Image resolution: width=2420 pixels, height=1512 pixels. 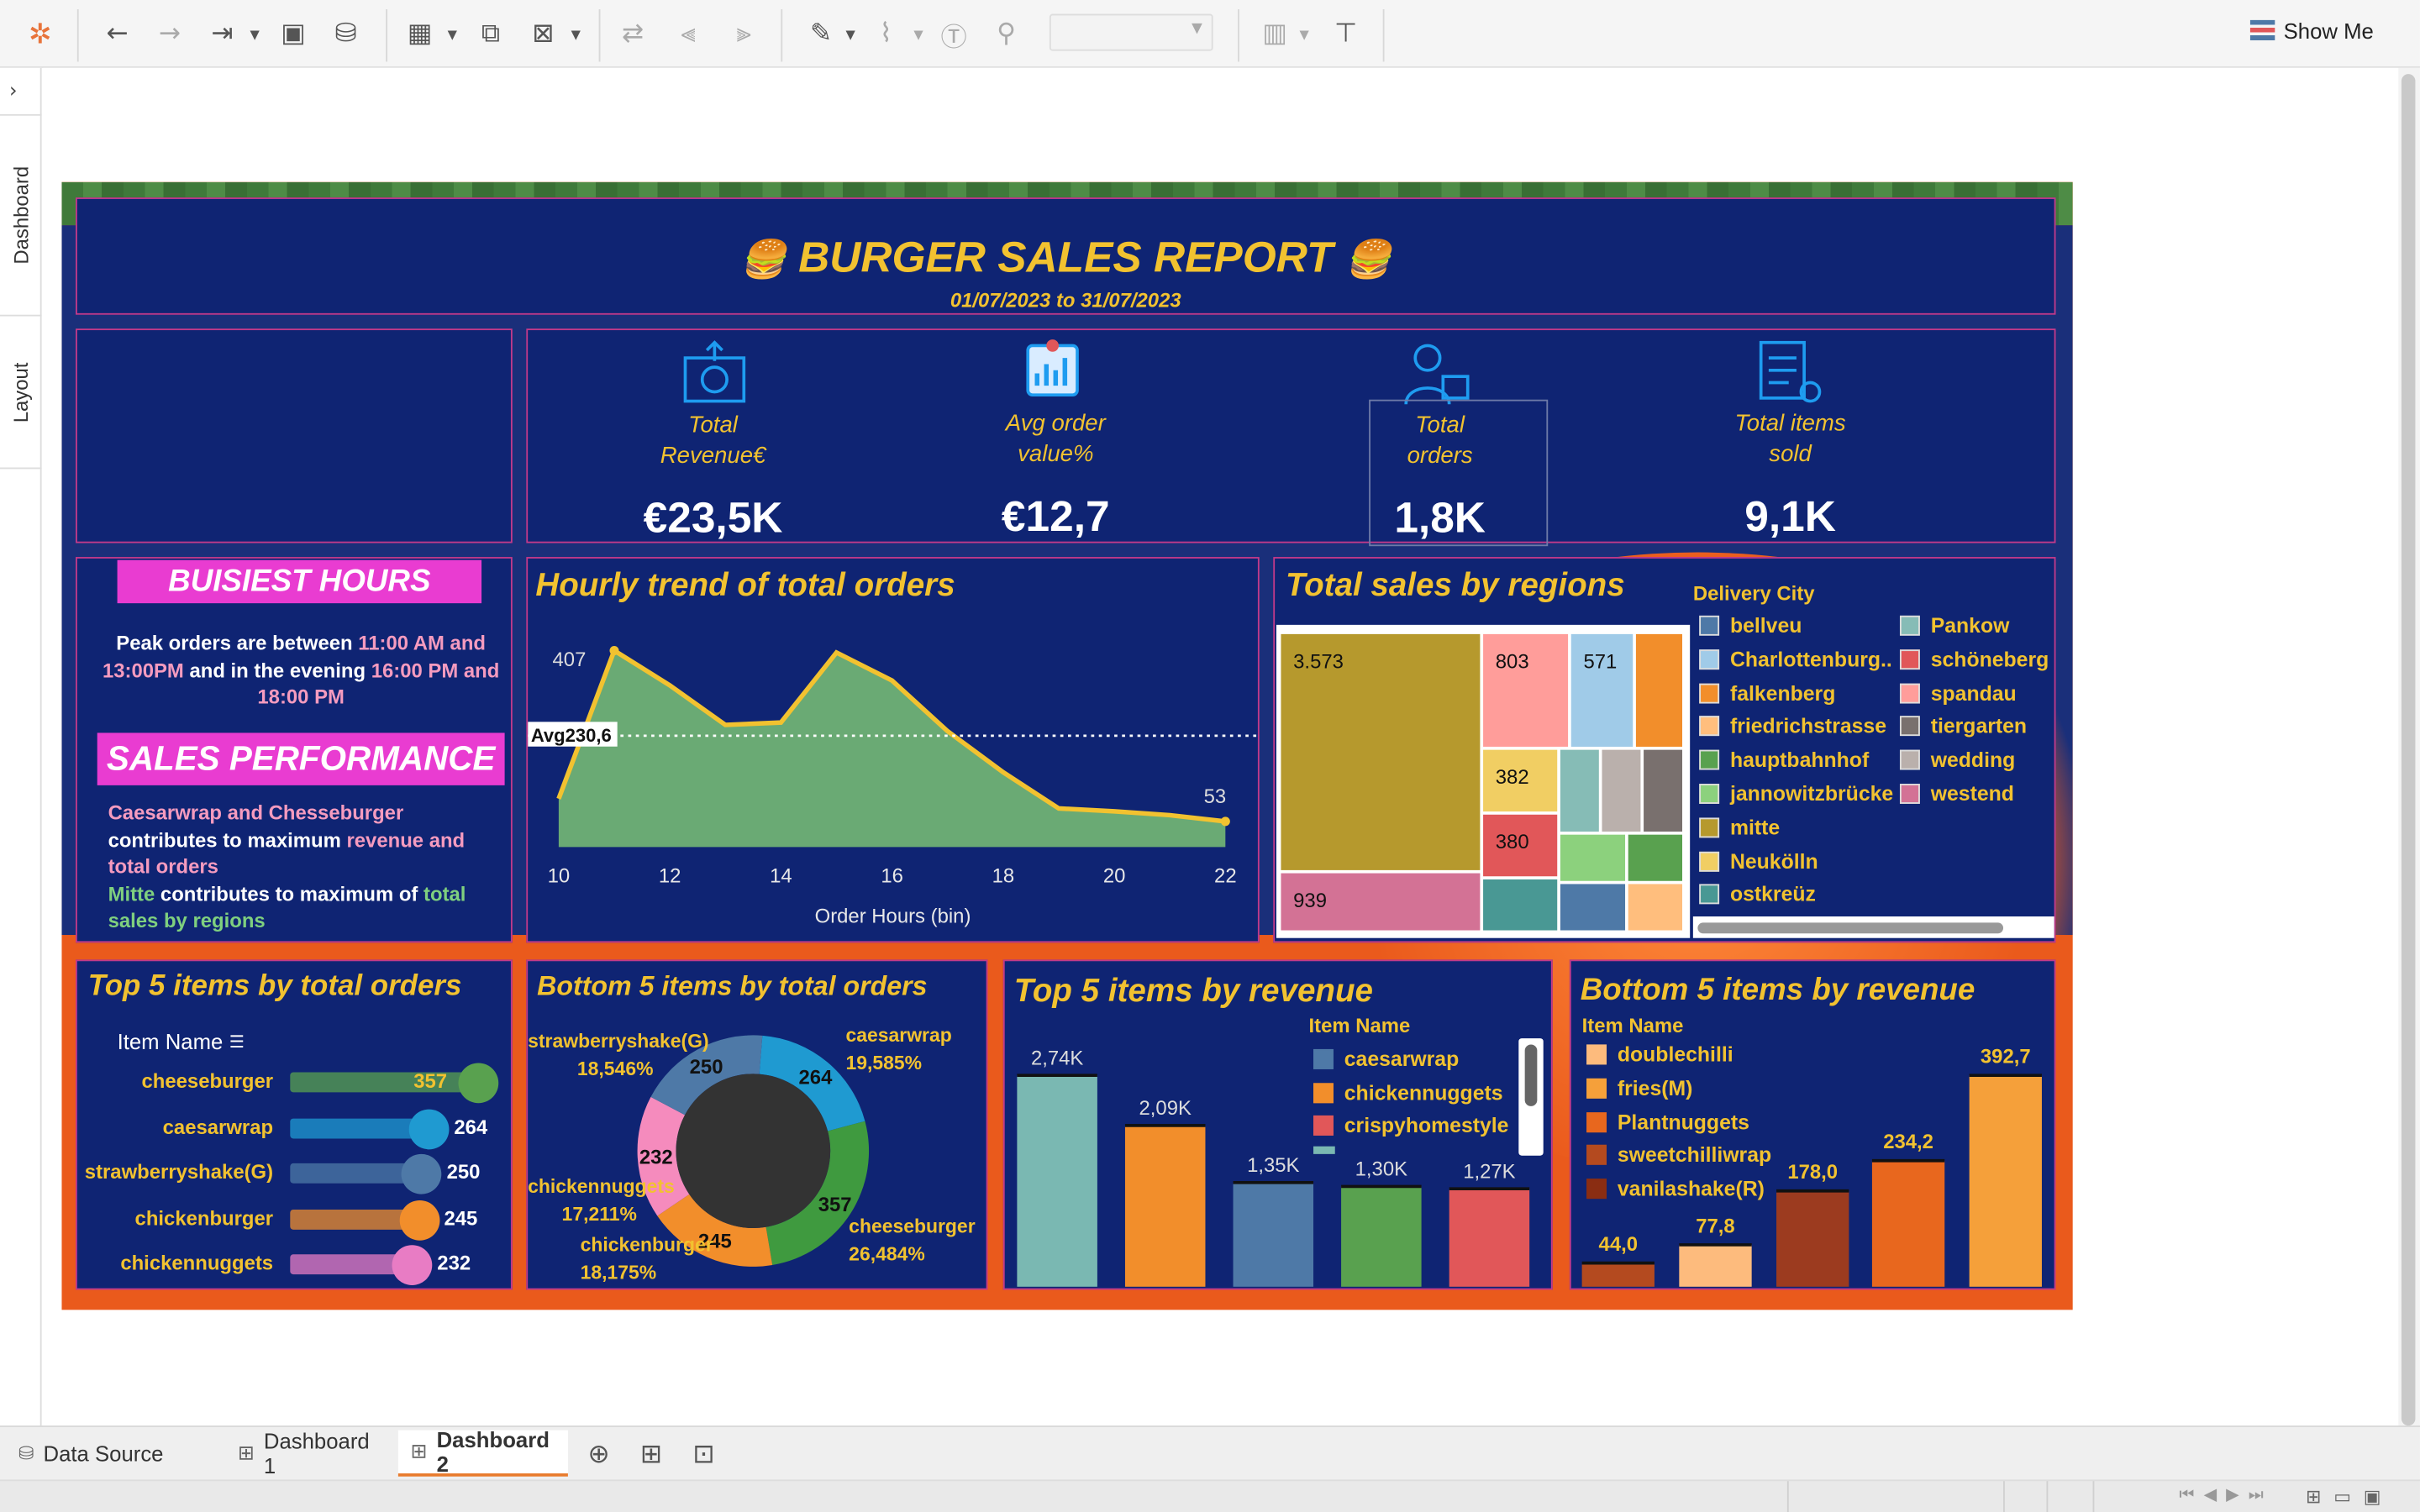 I want to click on save-icon: ▣, so click(x=293, y=33).